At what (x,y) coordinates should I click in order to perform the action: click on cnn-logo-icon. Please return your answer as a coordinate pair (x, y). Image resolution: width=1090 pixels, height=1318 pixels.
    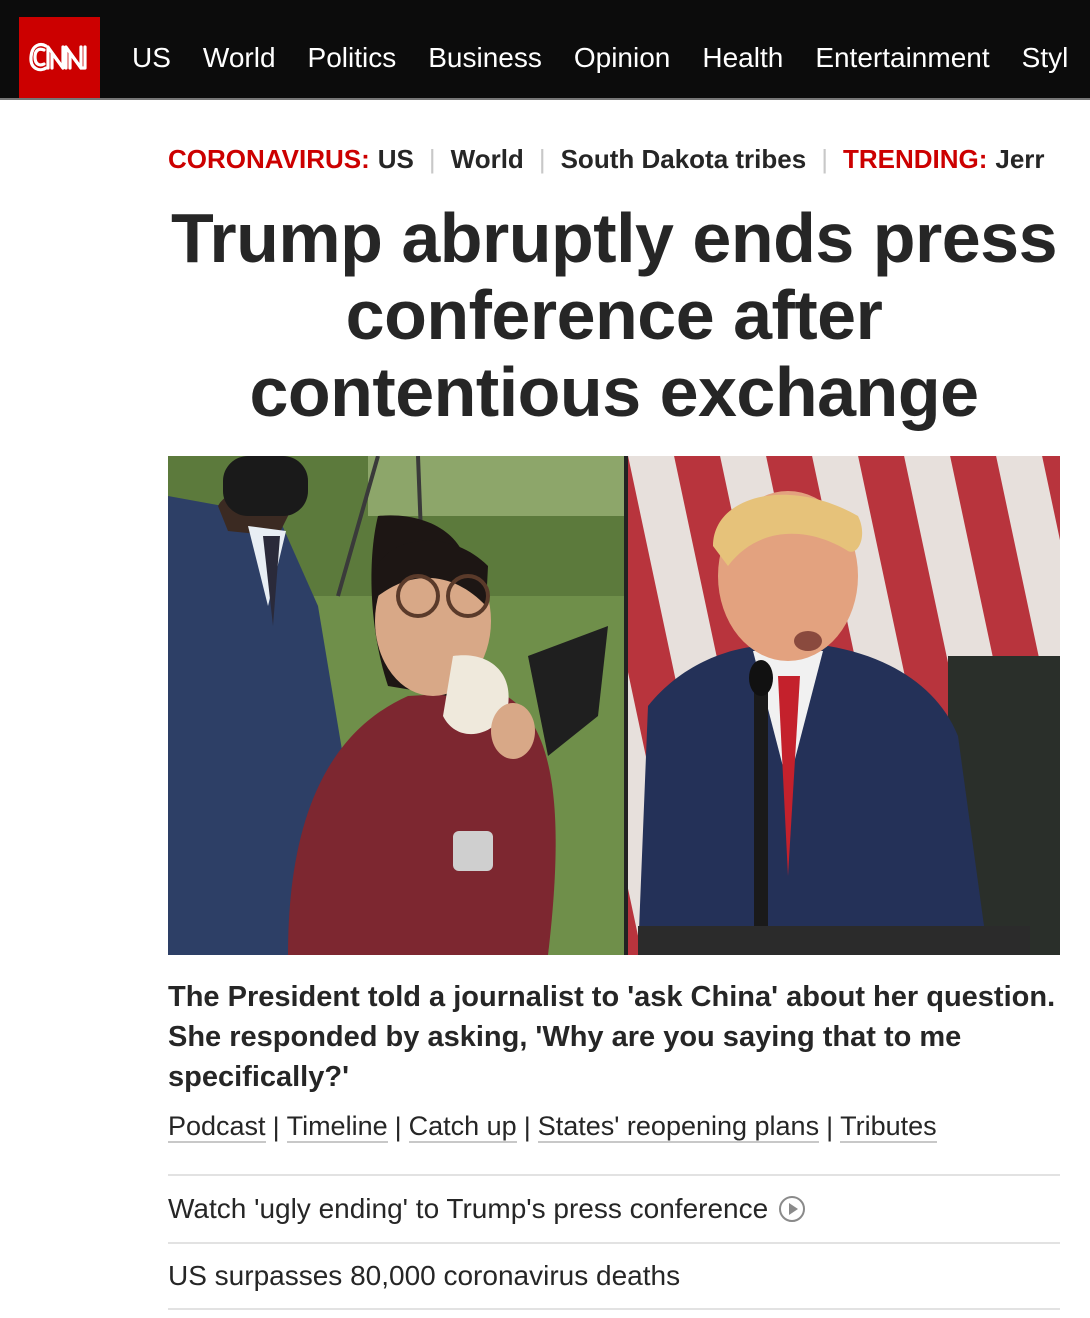
    Looking at the image, I should click on (58, 57).